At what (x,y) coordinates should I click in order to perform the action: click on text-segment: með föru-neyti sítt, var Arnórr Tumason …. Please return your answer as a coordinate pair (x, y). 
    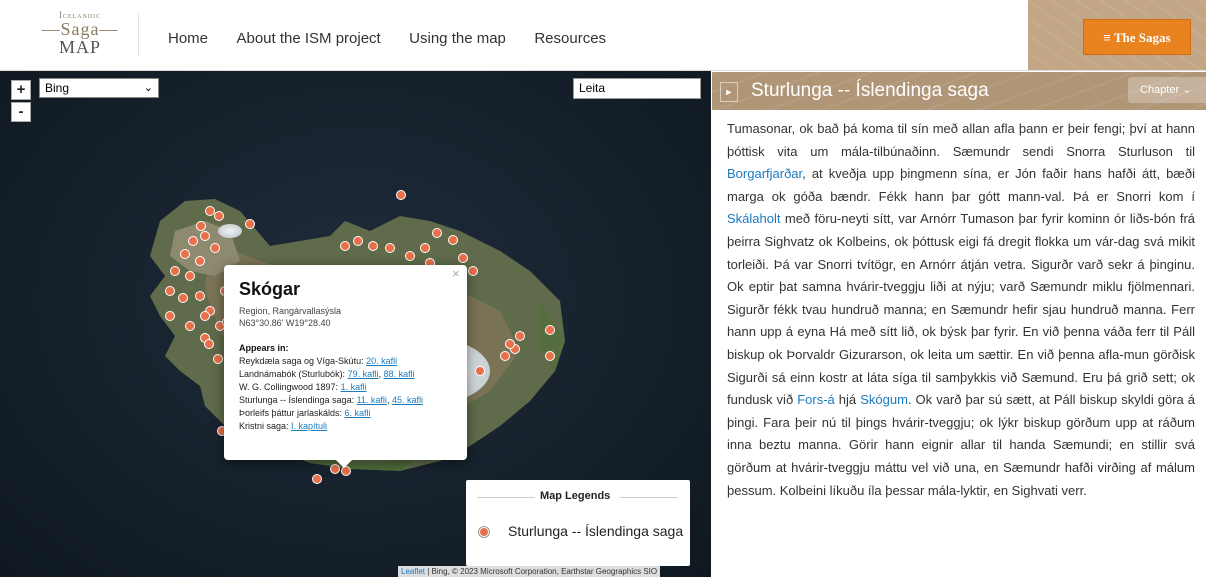
    Looking at the image, I should click on (961, 309).